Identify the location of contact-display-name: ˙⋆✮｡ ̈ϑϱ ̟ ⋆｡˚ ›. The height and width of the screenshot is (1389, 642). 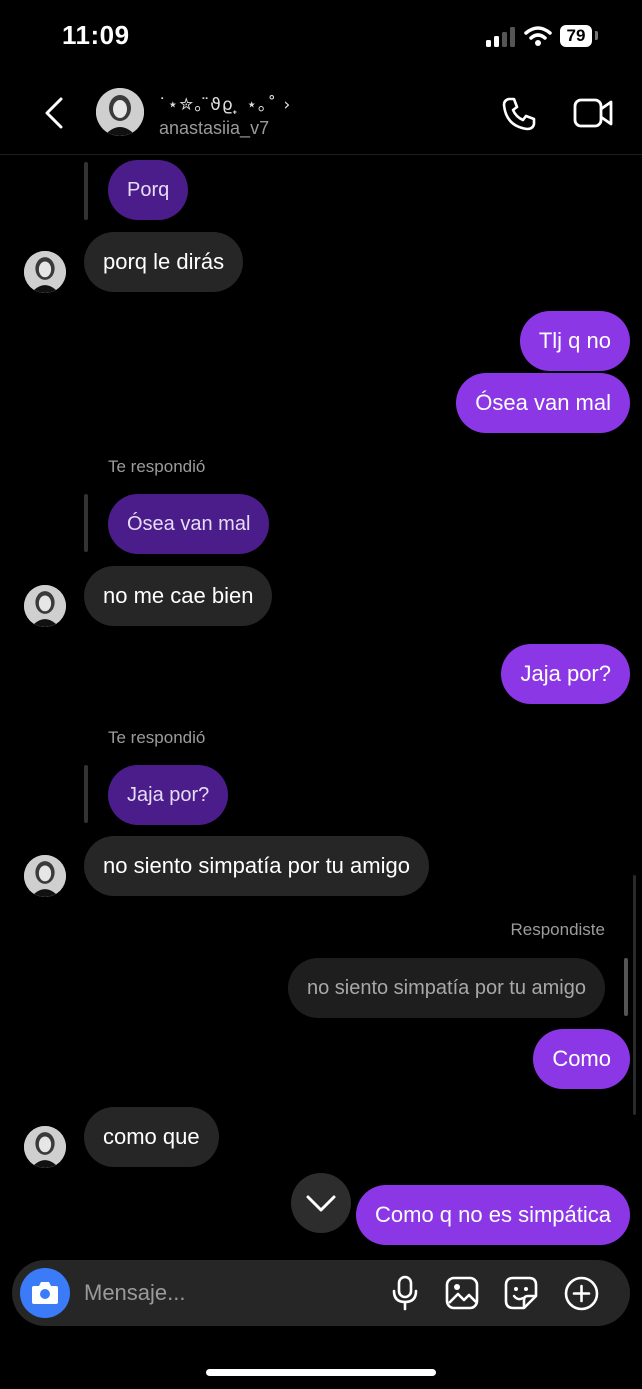
(224, 102).